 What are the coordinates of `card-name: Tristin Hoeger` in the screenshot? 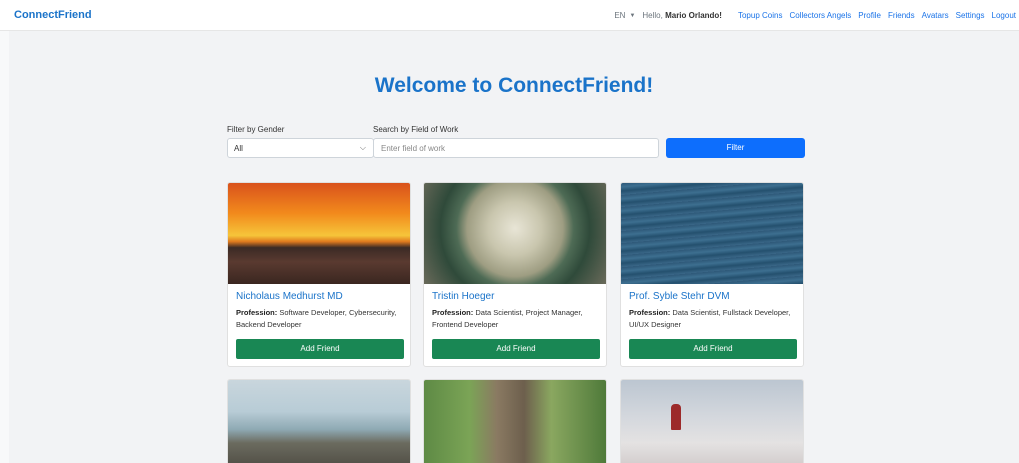 It's located at (463, 296).